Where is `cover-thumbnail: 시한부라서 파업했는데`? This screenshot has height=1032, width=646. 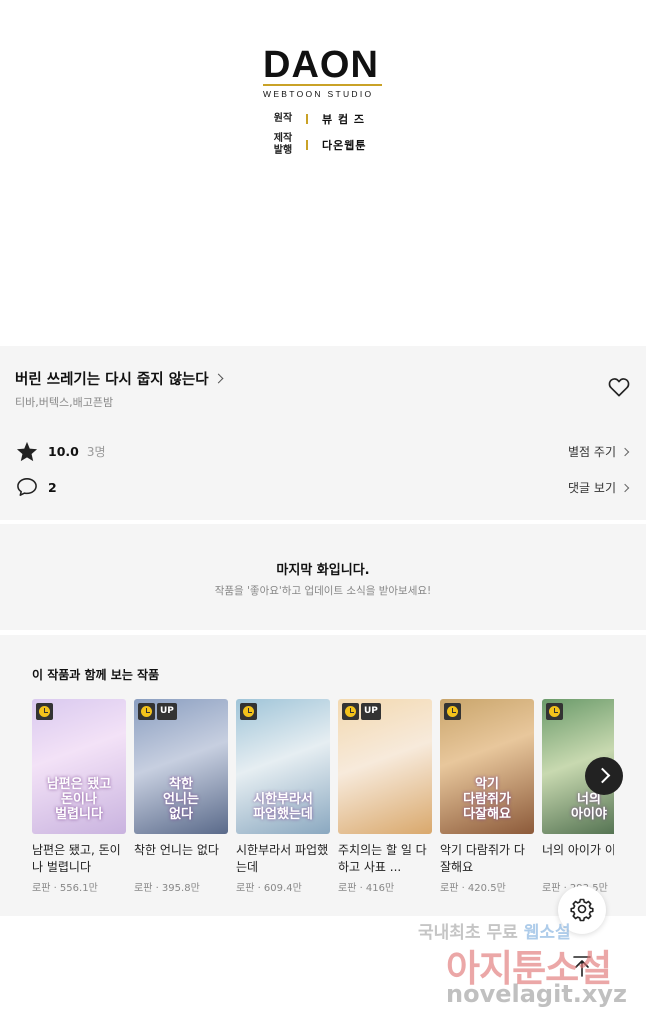 cover-thumbnail: 시한부라서 파업했는데 is located at coordinates (283, 766).